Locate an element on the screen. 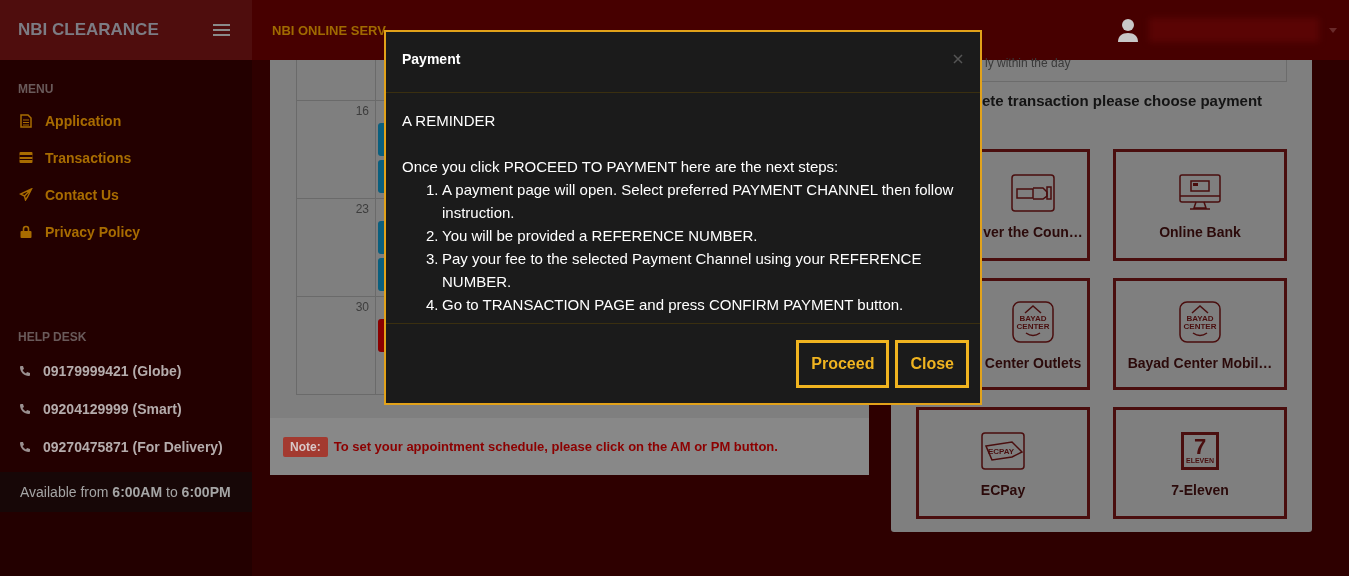 Image resolution: width=1349 pixels, height=576 pixels. close-icon is located at coordinates (958, 59).